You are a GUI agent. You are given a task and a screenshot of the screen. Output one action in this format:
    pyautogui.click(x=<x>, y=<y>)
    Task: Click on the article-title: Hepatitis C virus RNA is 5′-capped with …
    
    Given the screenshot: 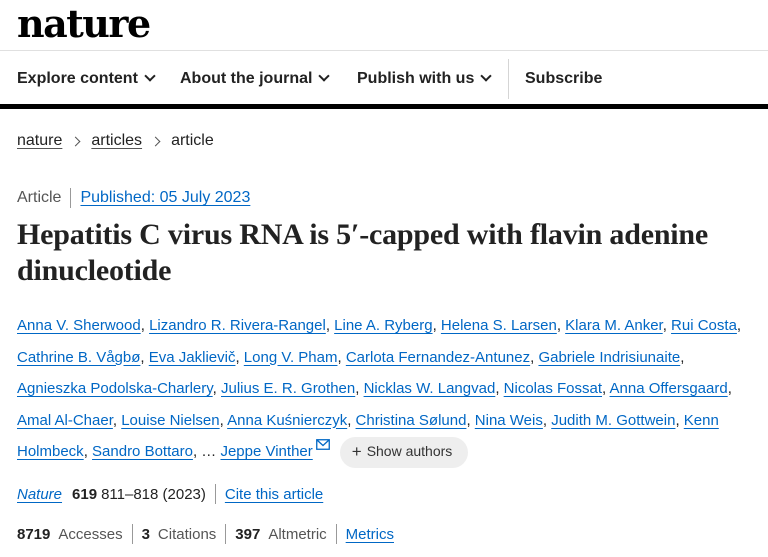 What is the action you would take?
    pyautogui.click(x=363, y=252)
    